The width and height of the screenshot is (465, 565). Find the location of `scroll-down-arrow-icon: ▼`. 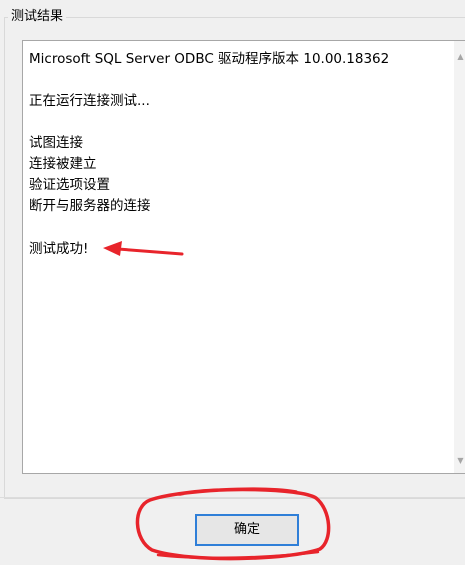

scroll-down-arrow-icon: ▼ is located at coordinates (460, 461).